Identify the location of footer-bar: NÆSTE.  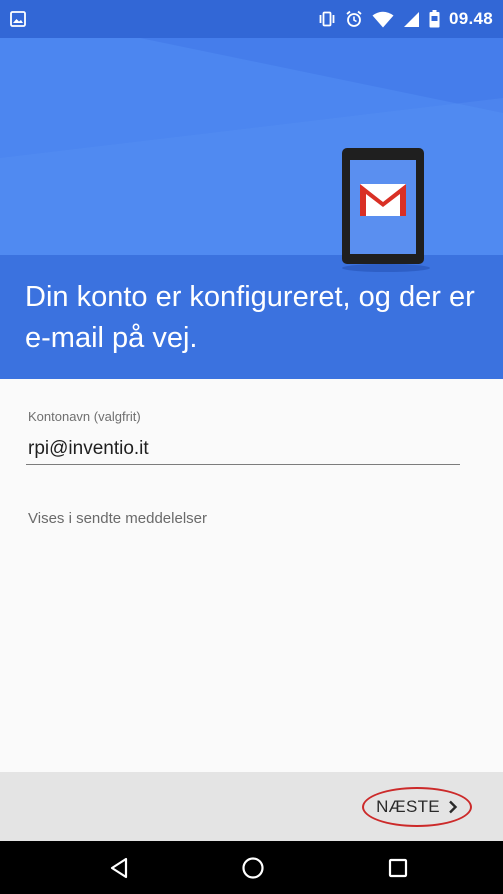
(251, 806).